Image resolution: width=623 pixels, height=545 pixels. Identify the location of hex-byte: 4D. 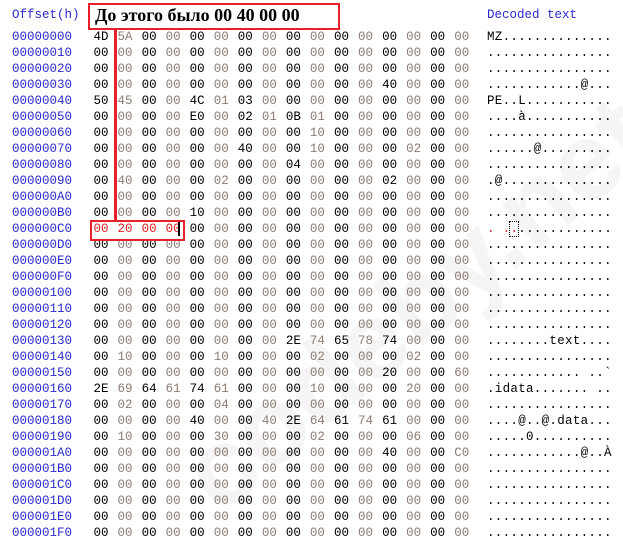
(101, 37).